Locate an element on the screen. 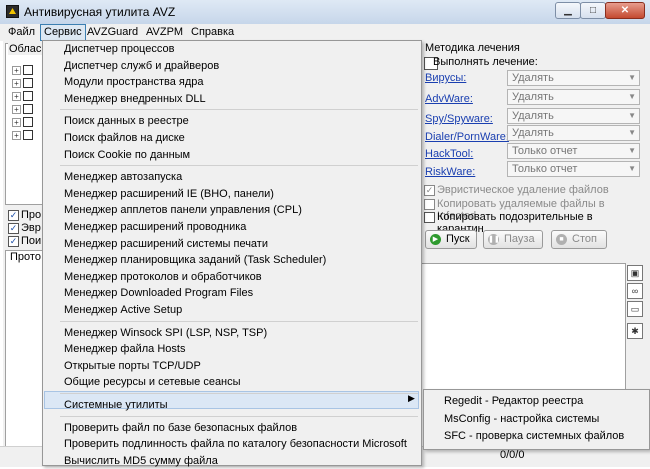 The height and width of the screenshot is (469, 650). service-menu-item: Диспетчер процессов is located at coordinates (119, 49).